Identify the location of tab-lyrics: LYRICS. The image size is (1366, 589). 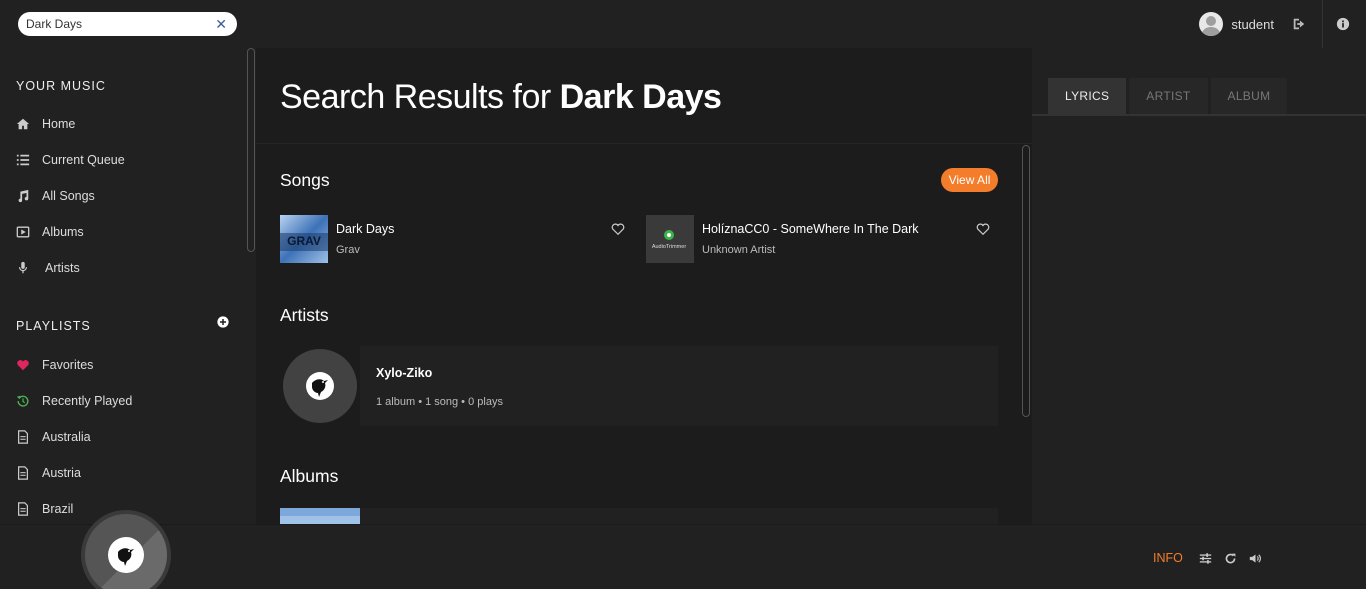
(1087, 96).